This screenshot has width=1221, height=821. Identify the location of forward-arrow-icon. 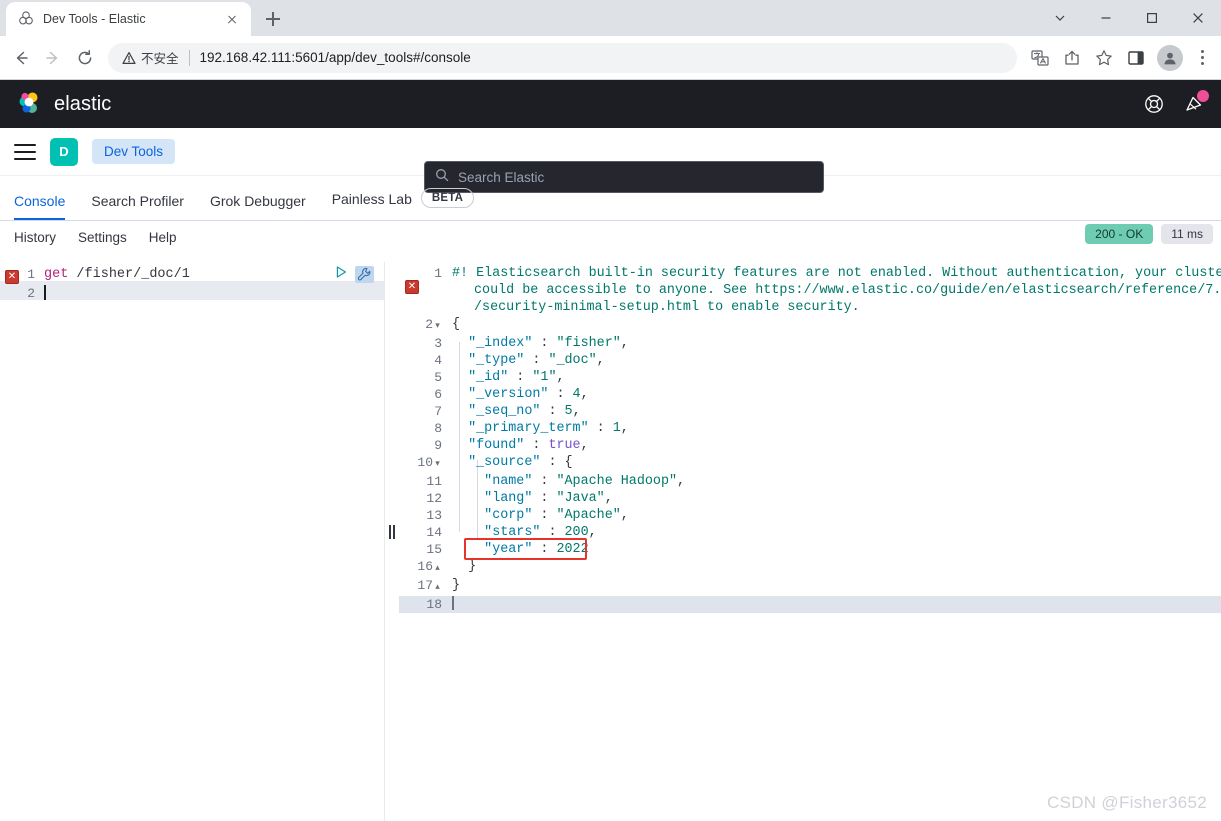
(53, 58).